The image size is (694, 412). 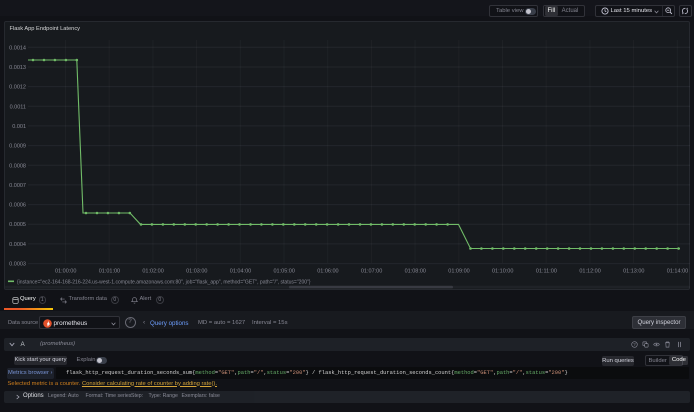 I want to click on svg-text: 01:02:00, so click(x=152, y=272).